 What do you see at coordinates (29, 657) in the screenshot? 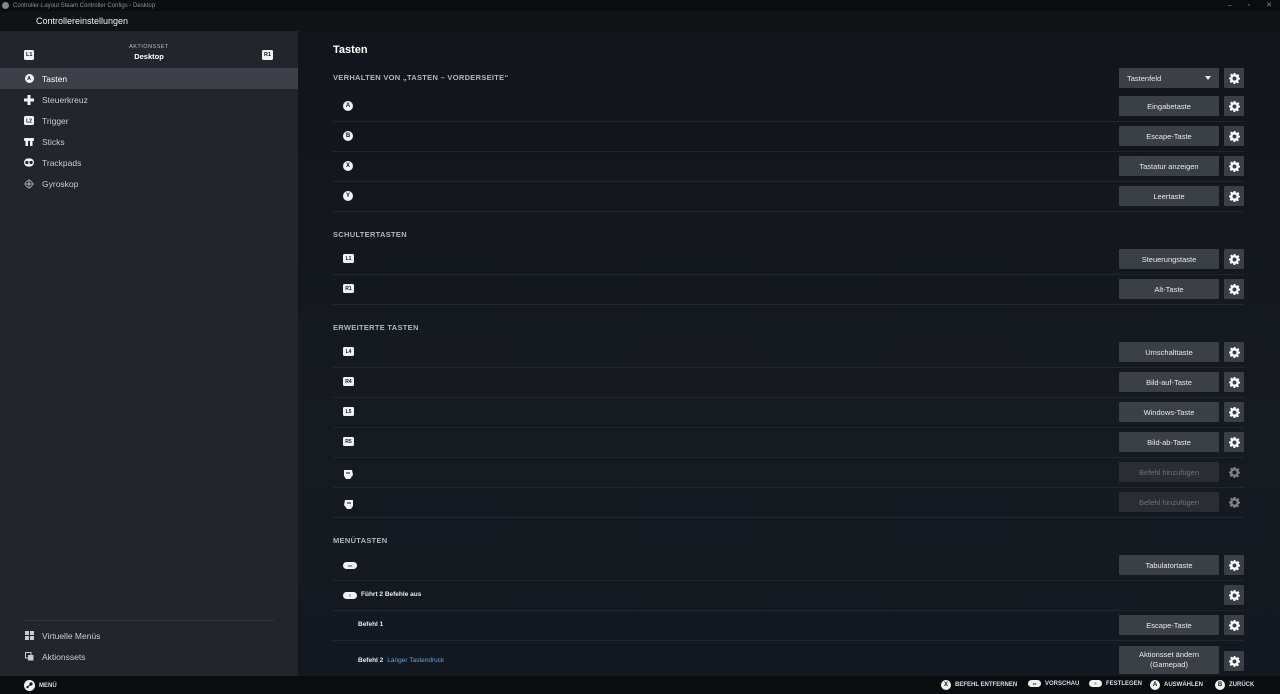
I see `layers-icon` at bounding box center [29, 657].